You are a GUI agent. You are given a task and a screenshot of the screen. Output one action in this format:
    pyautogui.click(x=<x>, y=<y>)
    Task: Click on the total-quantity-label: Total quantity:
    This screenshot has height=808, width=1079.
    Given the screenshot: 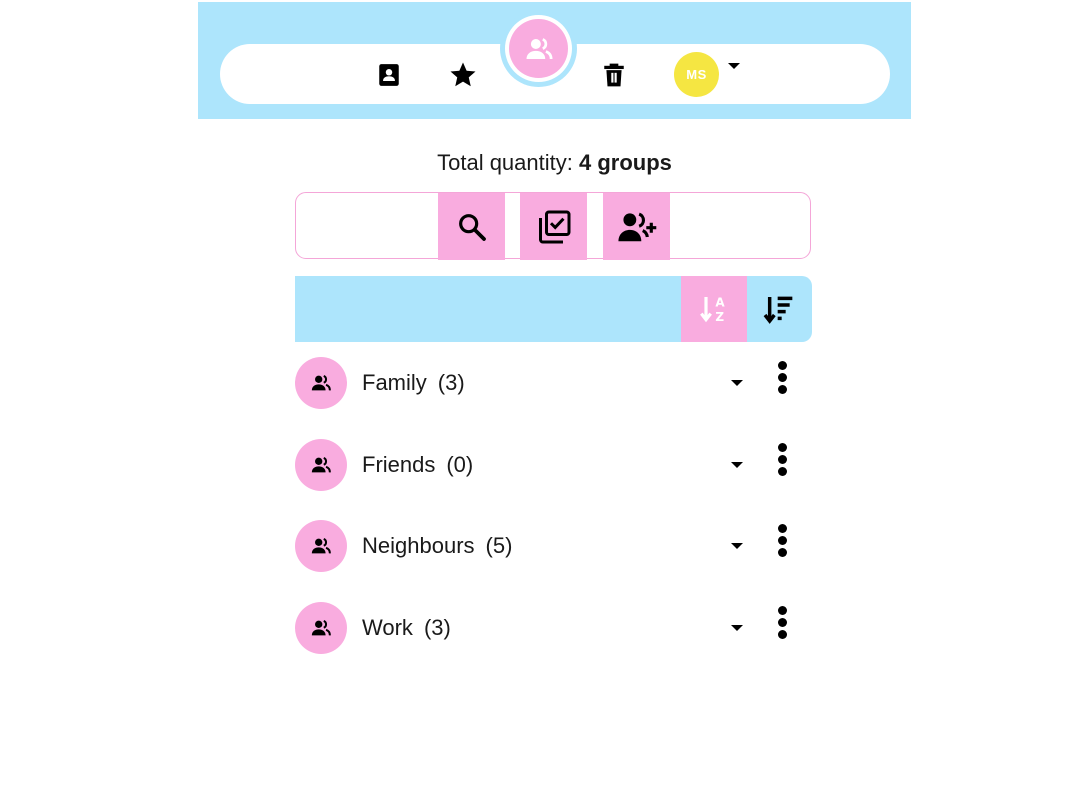 What is the action you would take?
    pyautogui.click(x=505, y=162)
    